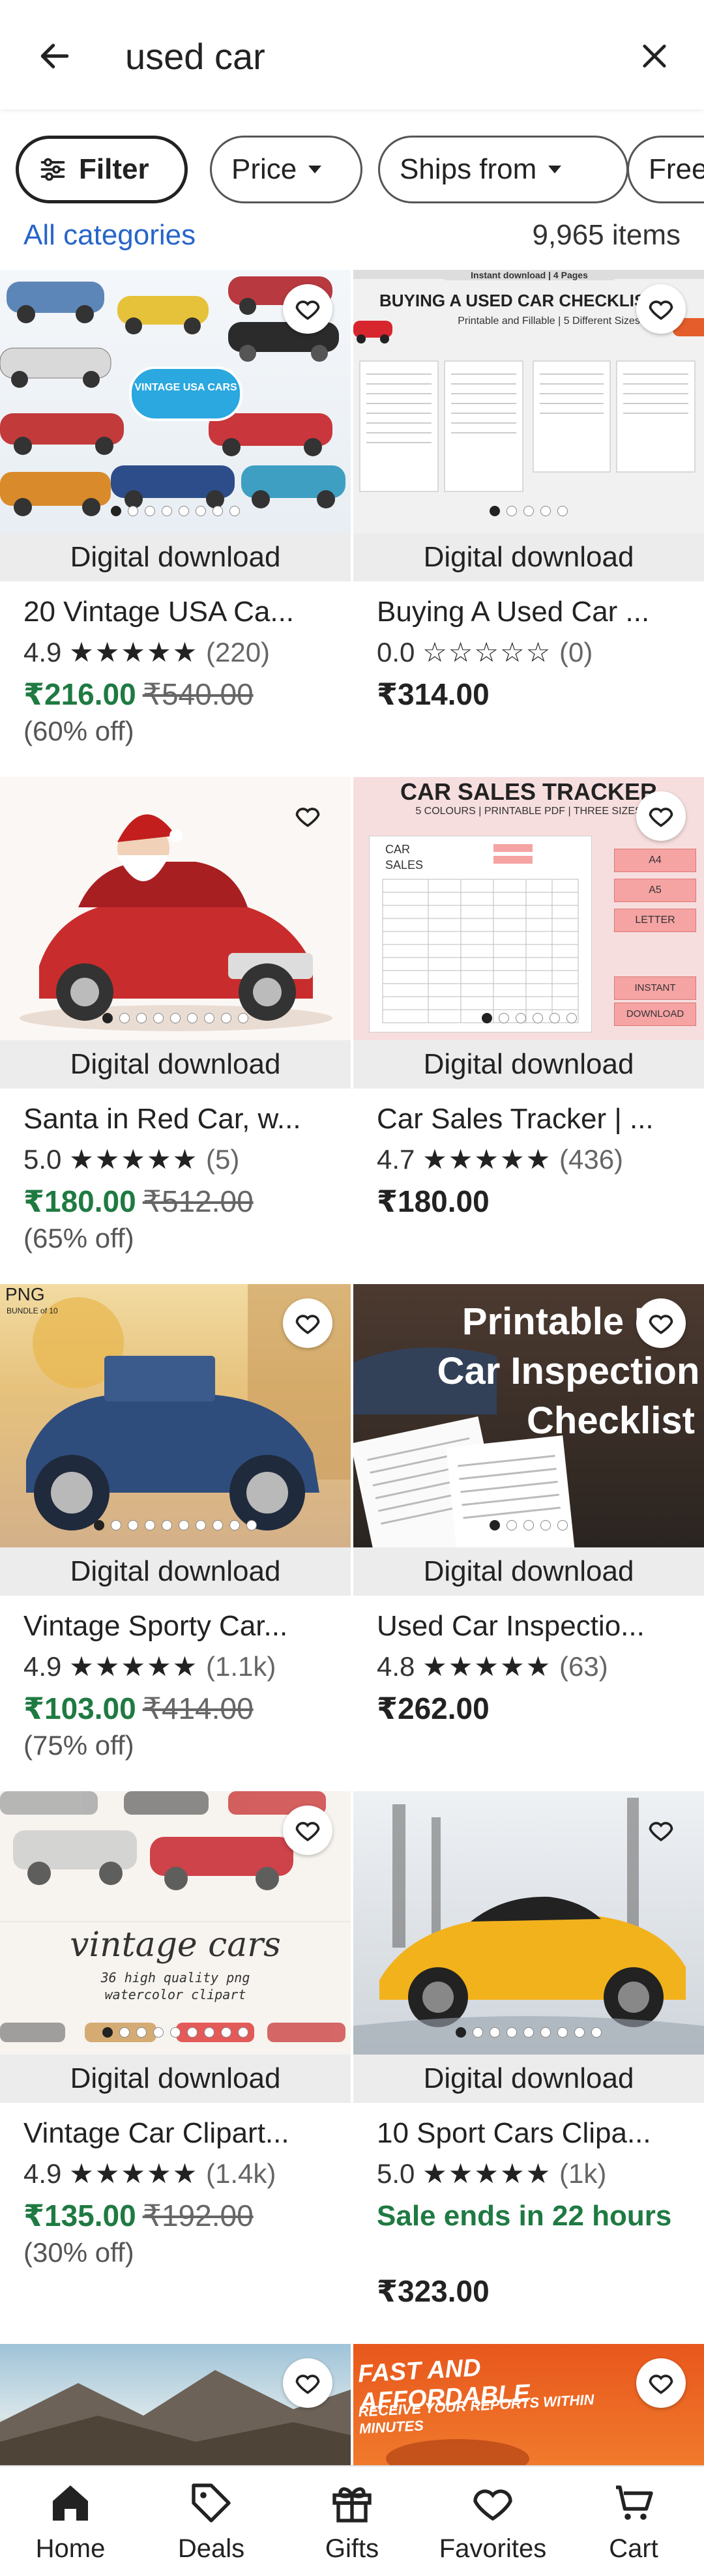 This screenshot has width=704, height=2576. Describe the element at coordinates (654, 56) in the screenshot. I see `clear-search-icon` at that location.